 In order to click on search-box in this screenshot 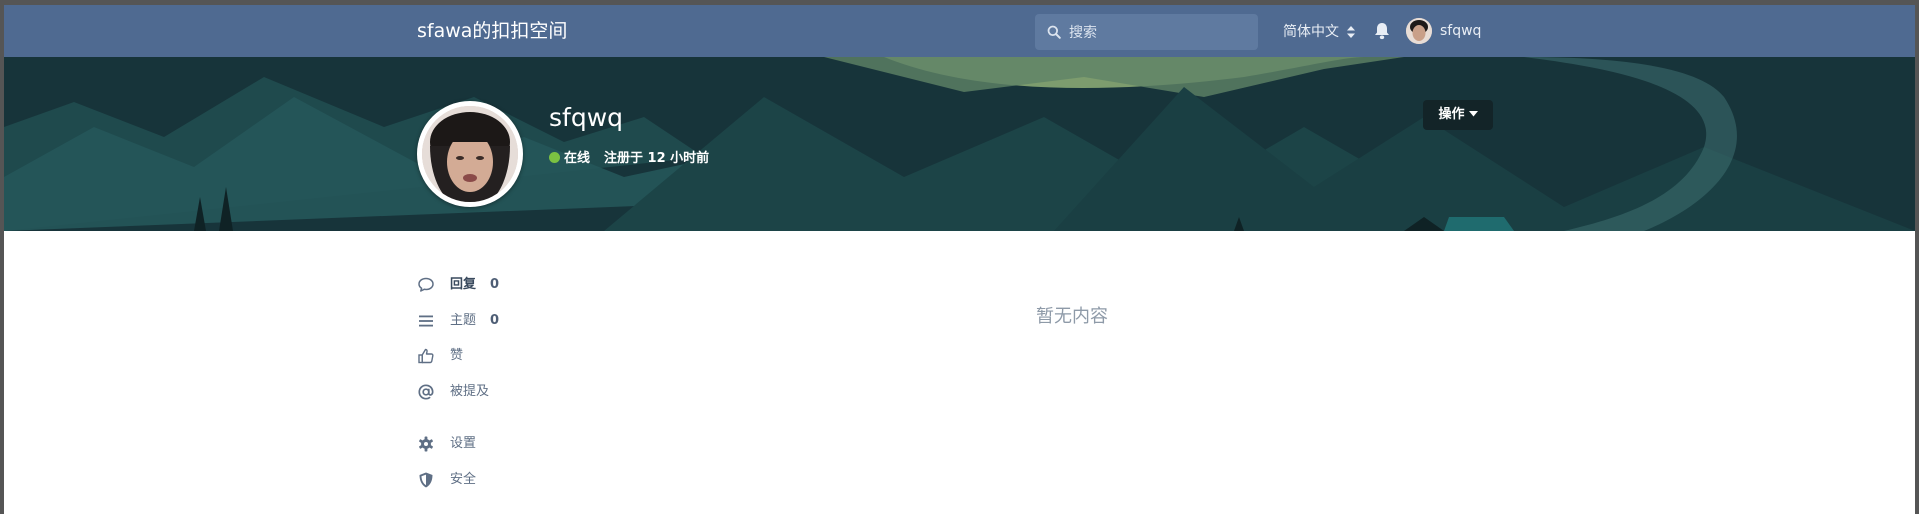, I will do `click(1146, 33)`.